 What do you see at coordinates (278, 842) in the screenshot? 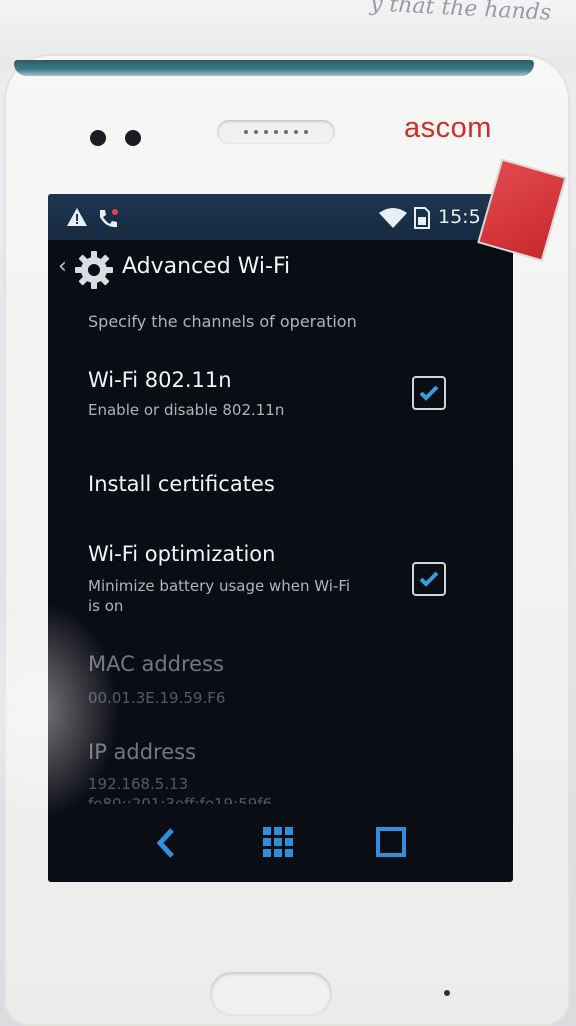
I see `apps-grid-icon` at bounding box center [278, 842].